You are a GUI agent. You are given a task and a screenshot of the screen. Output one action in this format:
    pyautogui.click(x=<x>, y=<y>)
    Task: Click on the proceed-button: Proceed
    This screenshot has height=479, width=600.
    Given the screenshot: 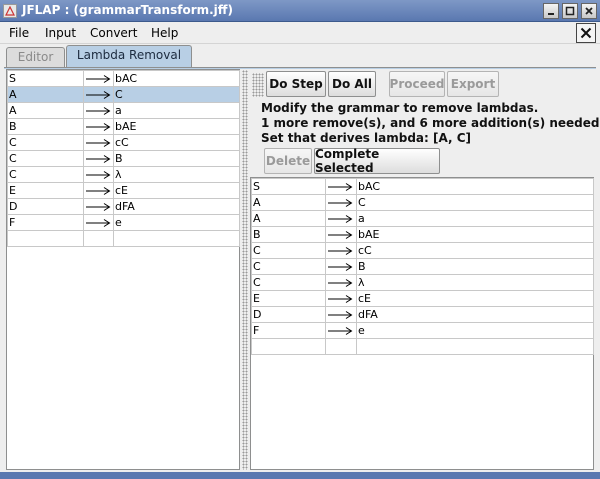 What is the action you would take?
    pyautogui.click(x=417, y=84)
    